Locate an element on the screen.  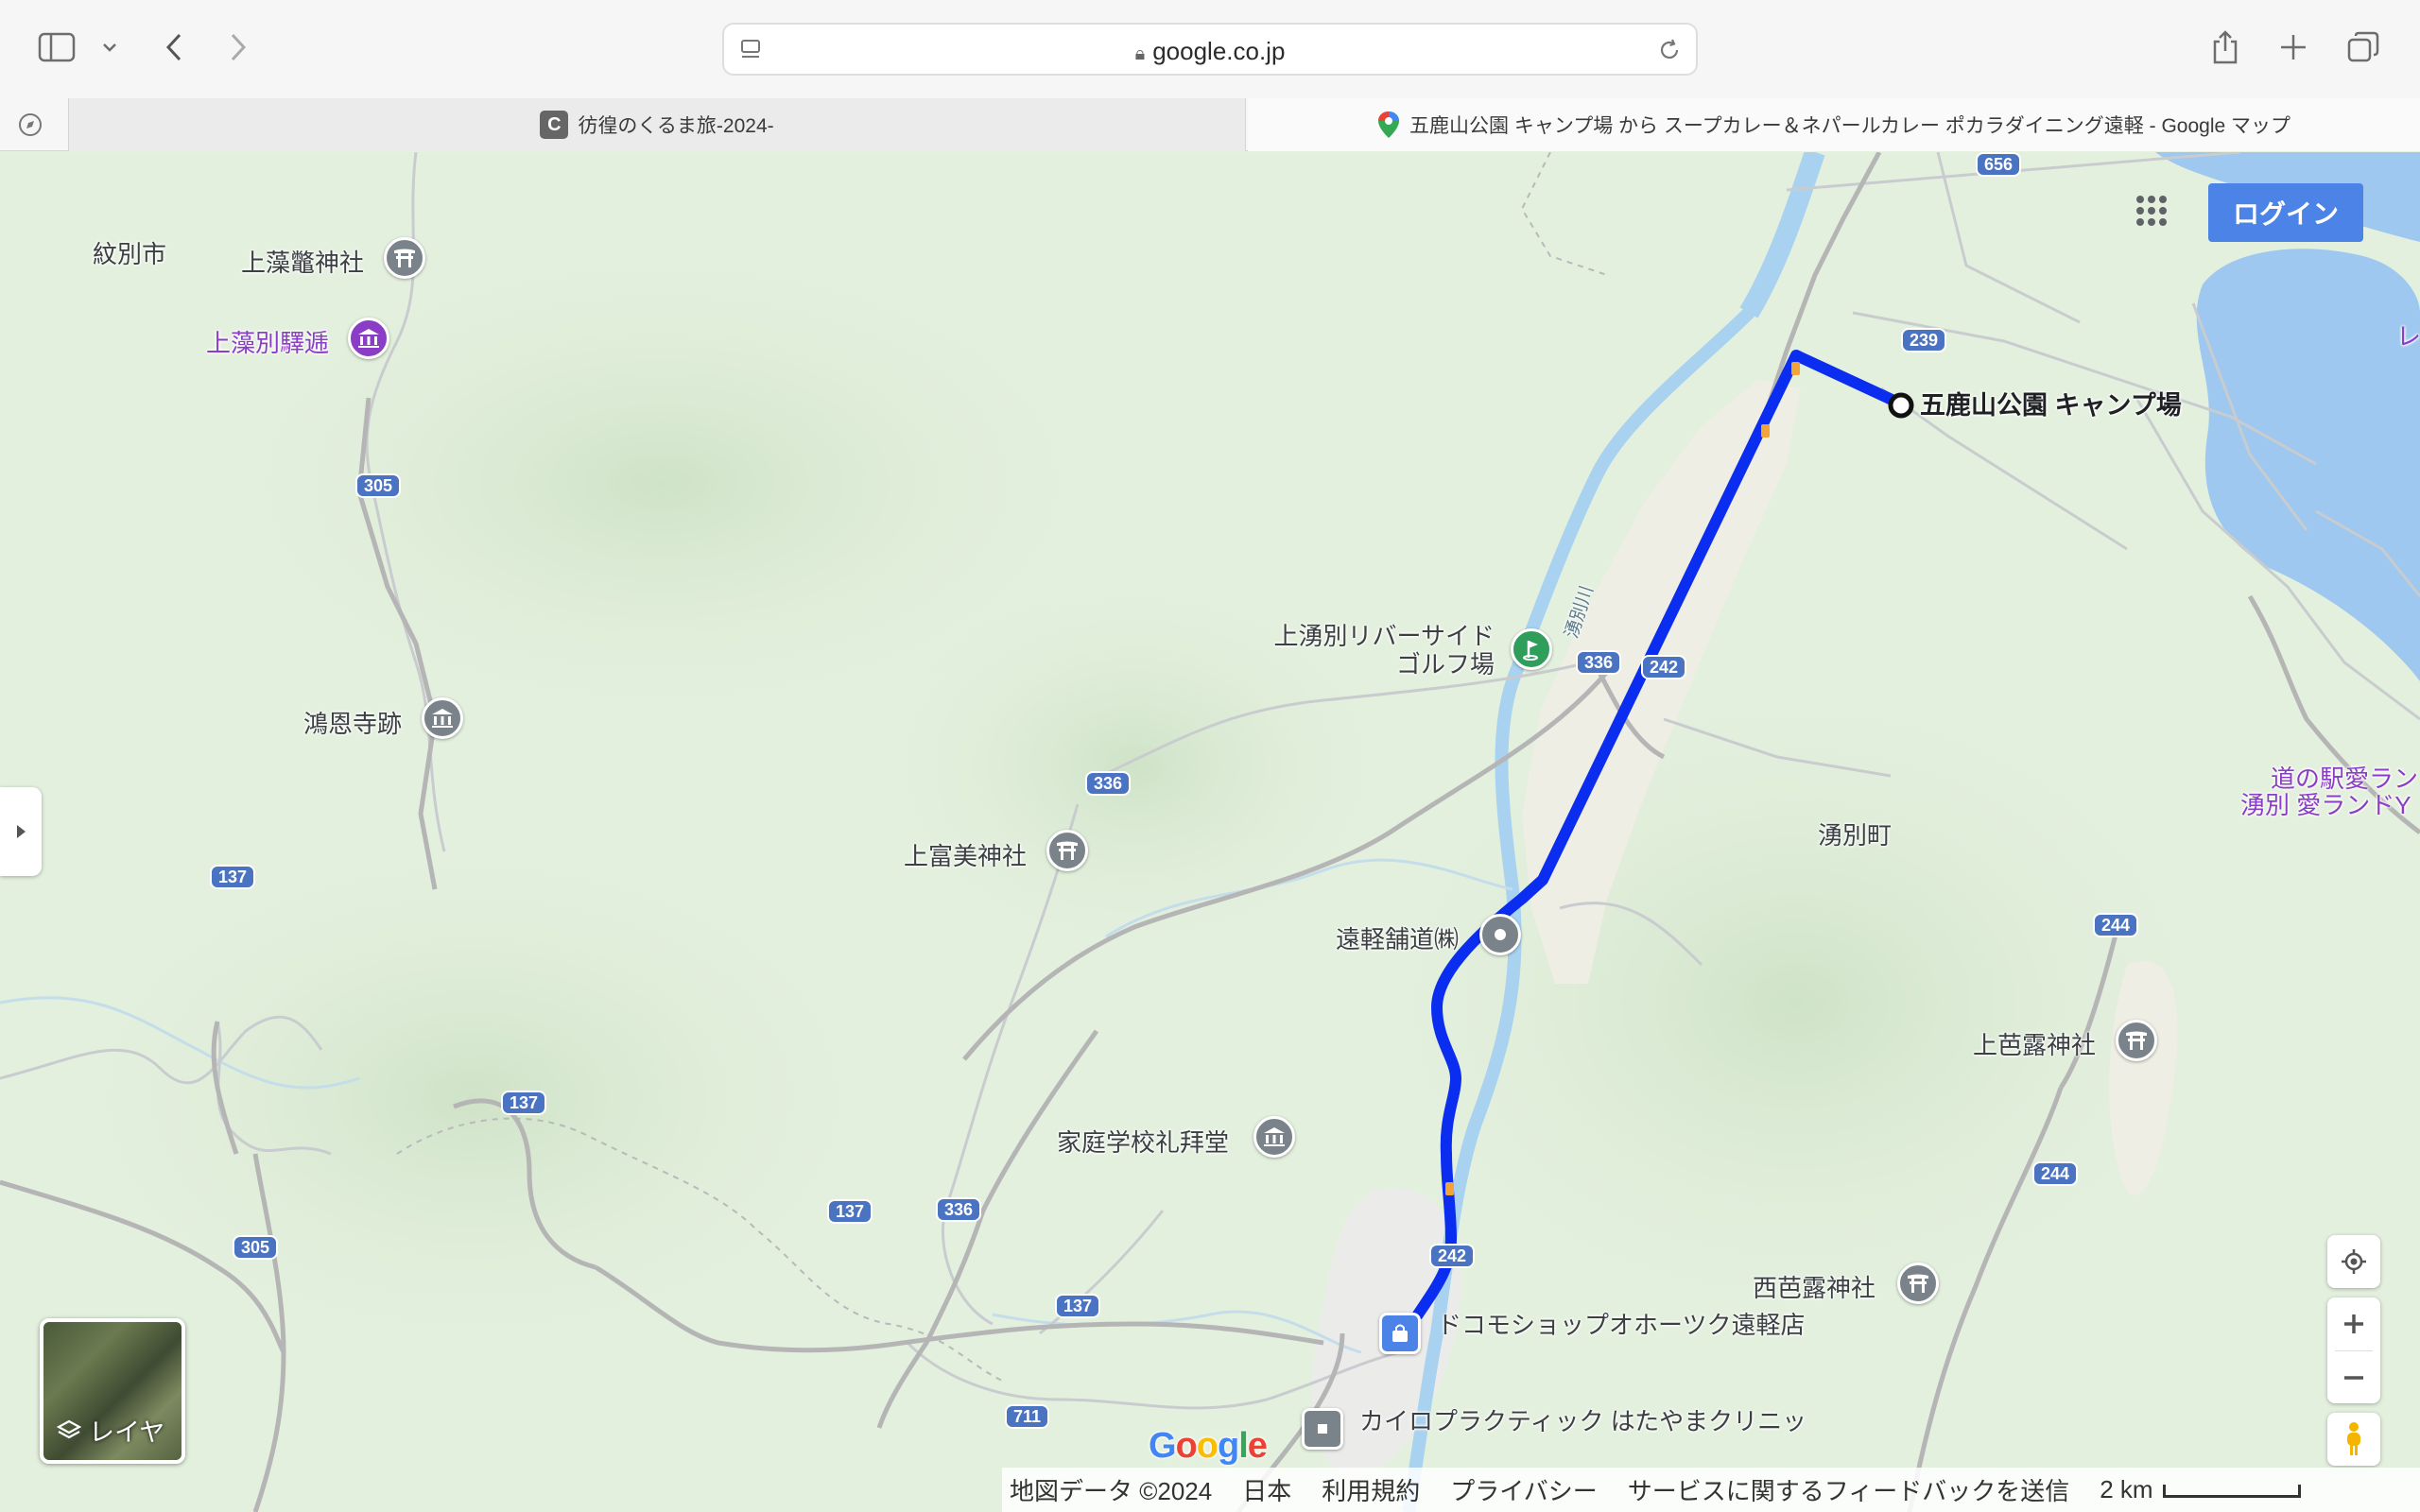
place-label: 家庭学校礼拜堂 is located at coordinates (1143, 1142).